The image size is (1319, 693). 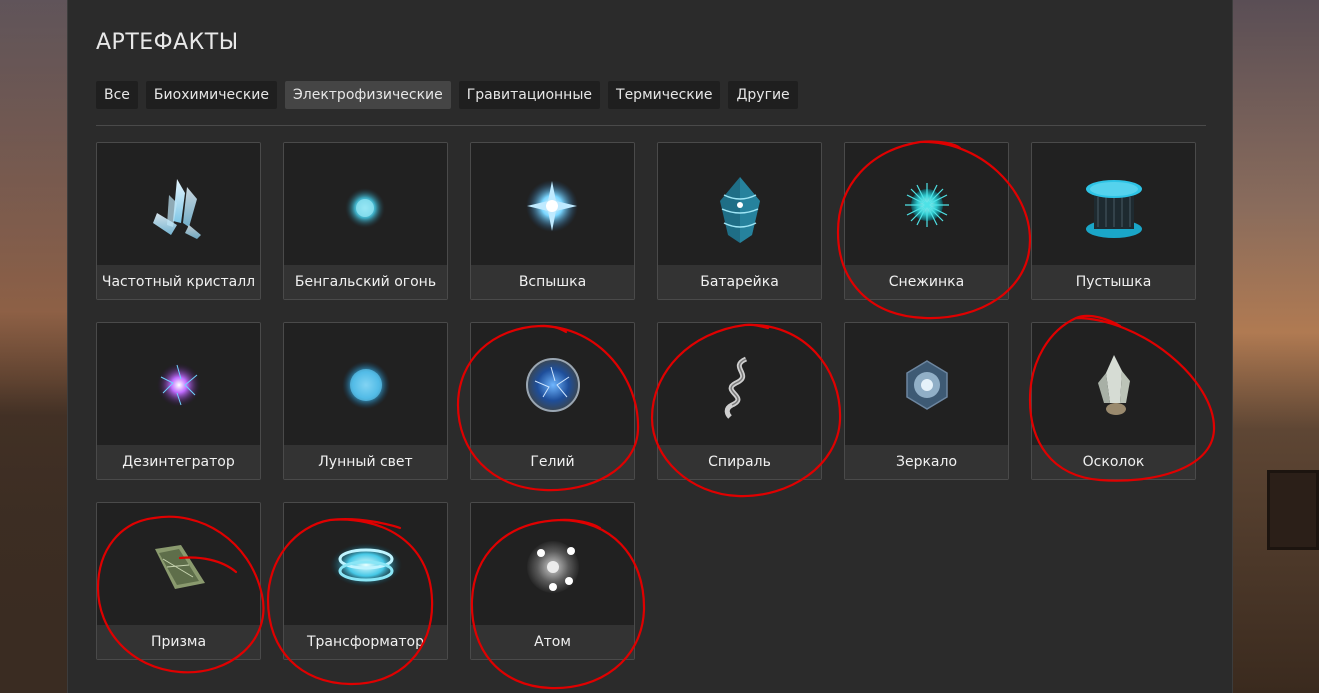 I want to click on artifact-card: Призма, so click(x=178, y=581).